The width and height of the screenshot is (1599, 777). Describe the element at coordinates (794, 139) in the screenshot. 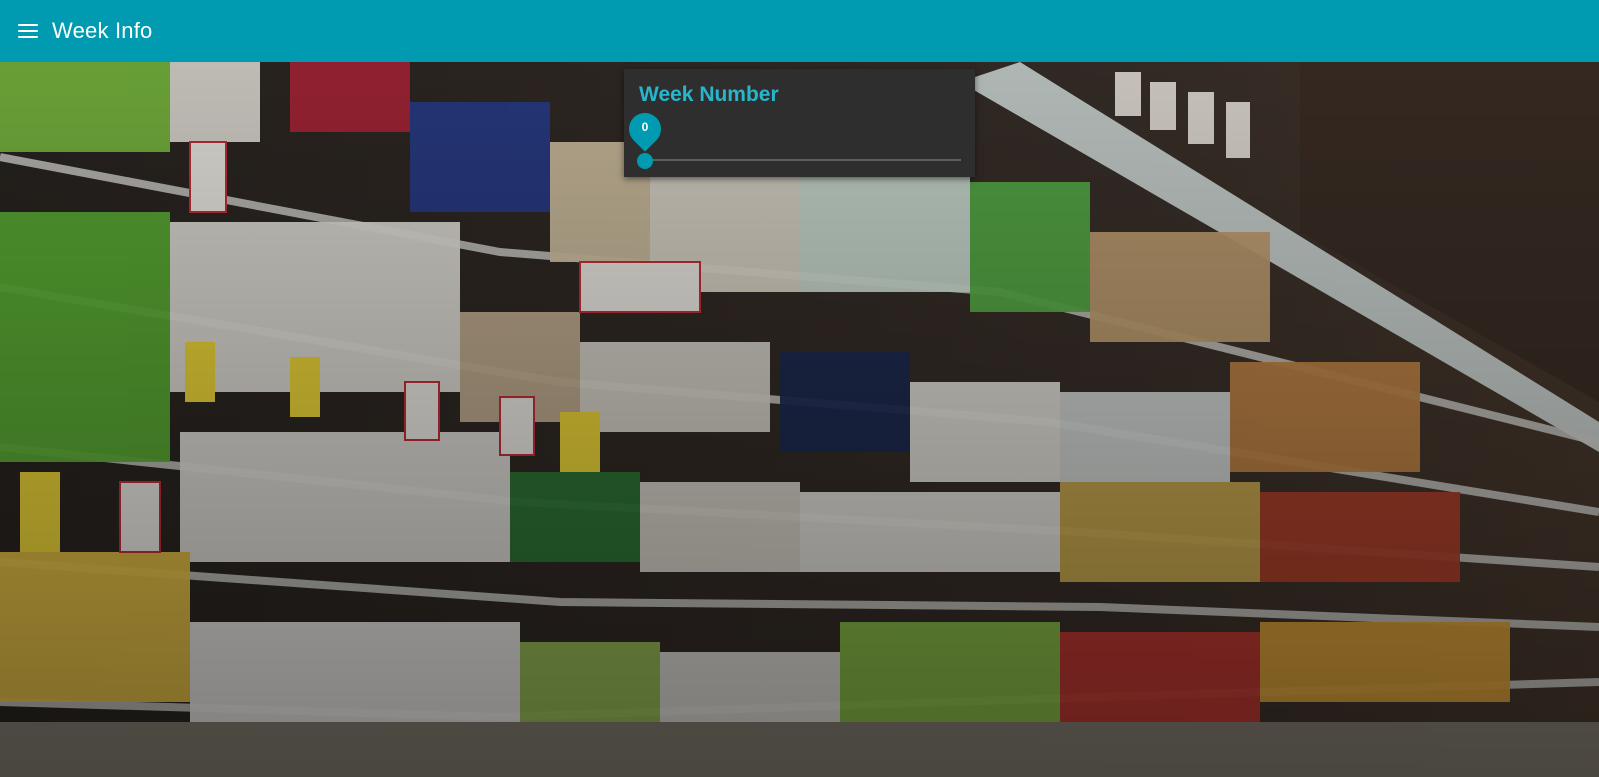

I see `week-number-slider: 0` at that location.